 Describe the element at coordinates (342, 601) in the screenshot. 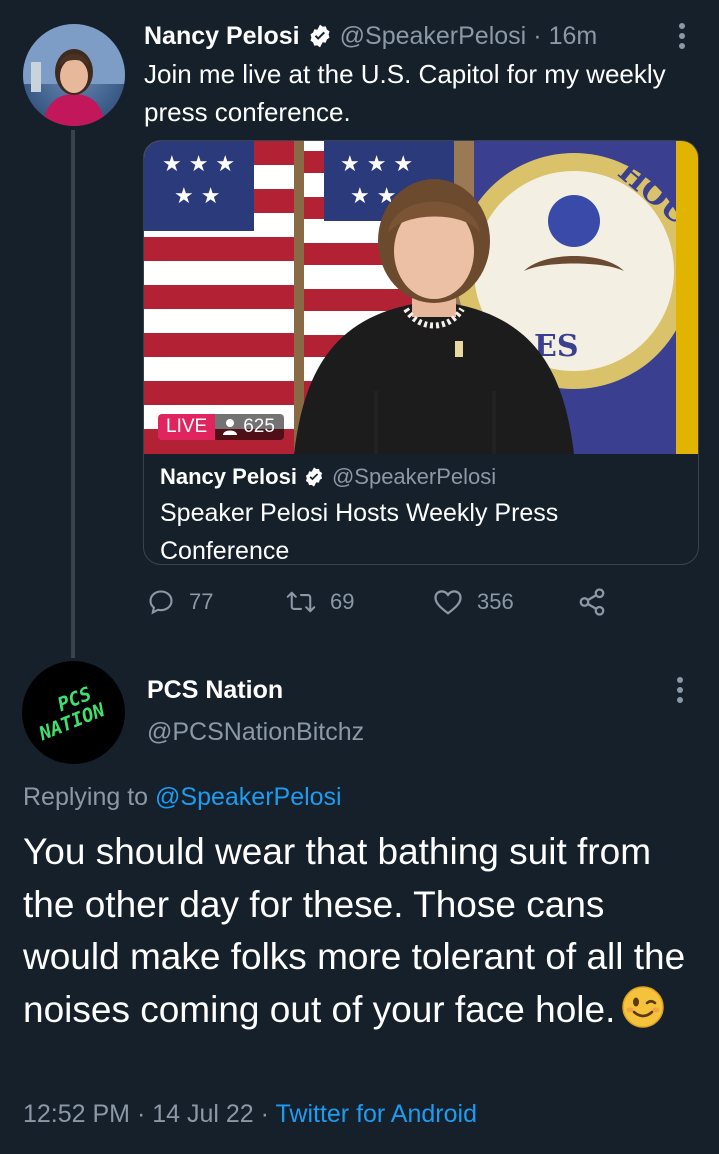

I see `retweet-count: 69` at that location.